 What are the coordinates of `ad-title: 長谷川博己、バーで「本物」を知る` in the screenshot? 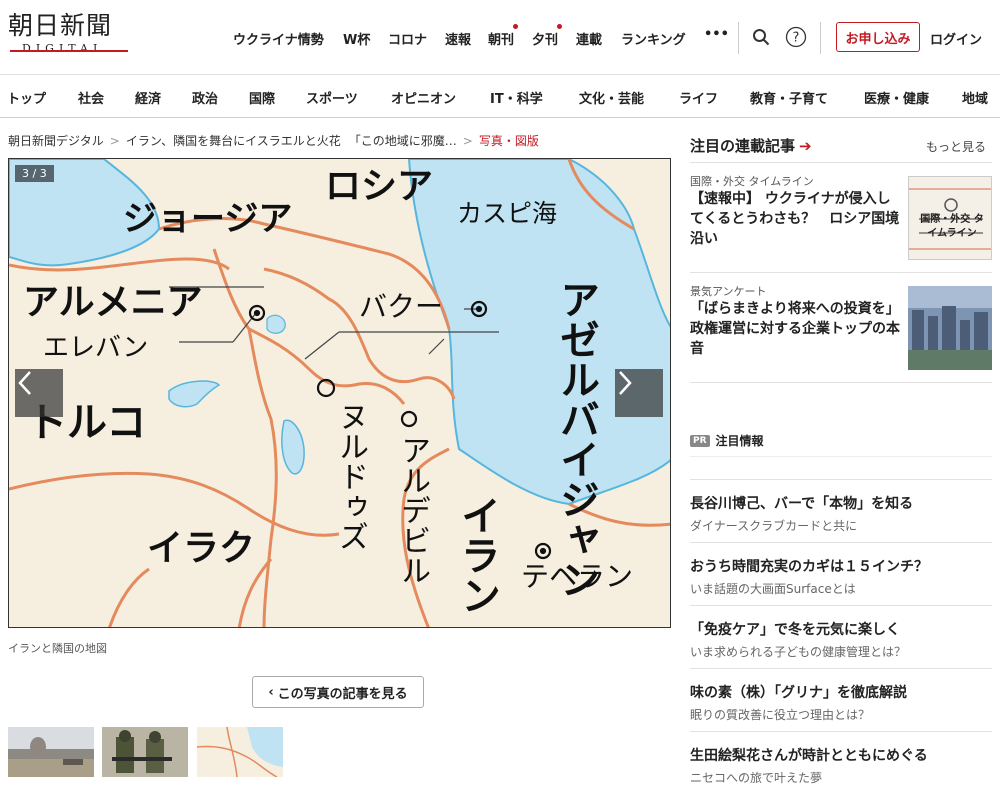 It's located at (801, 503).